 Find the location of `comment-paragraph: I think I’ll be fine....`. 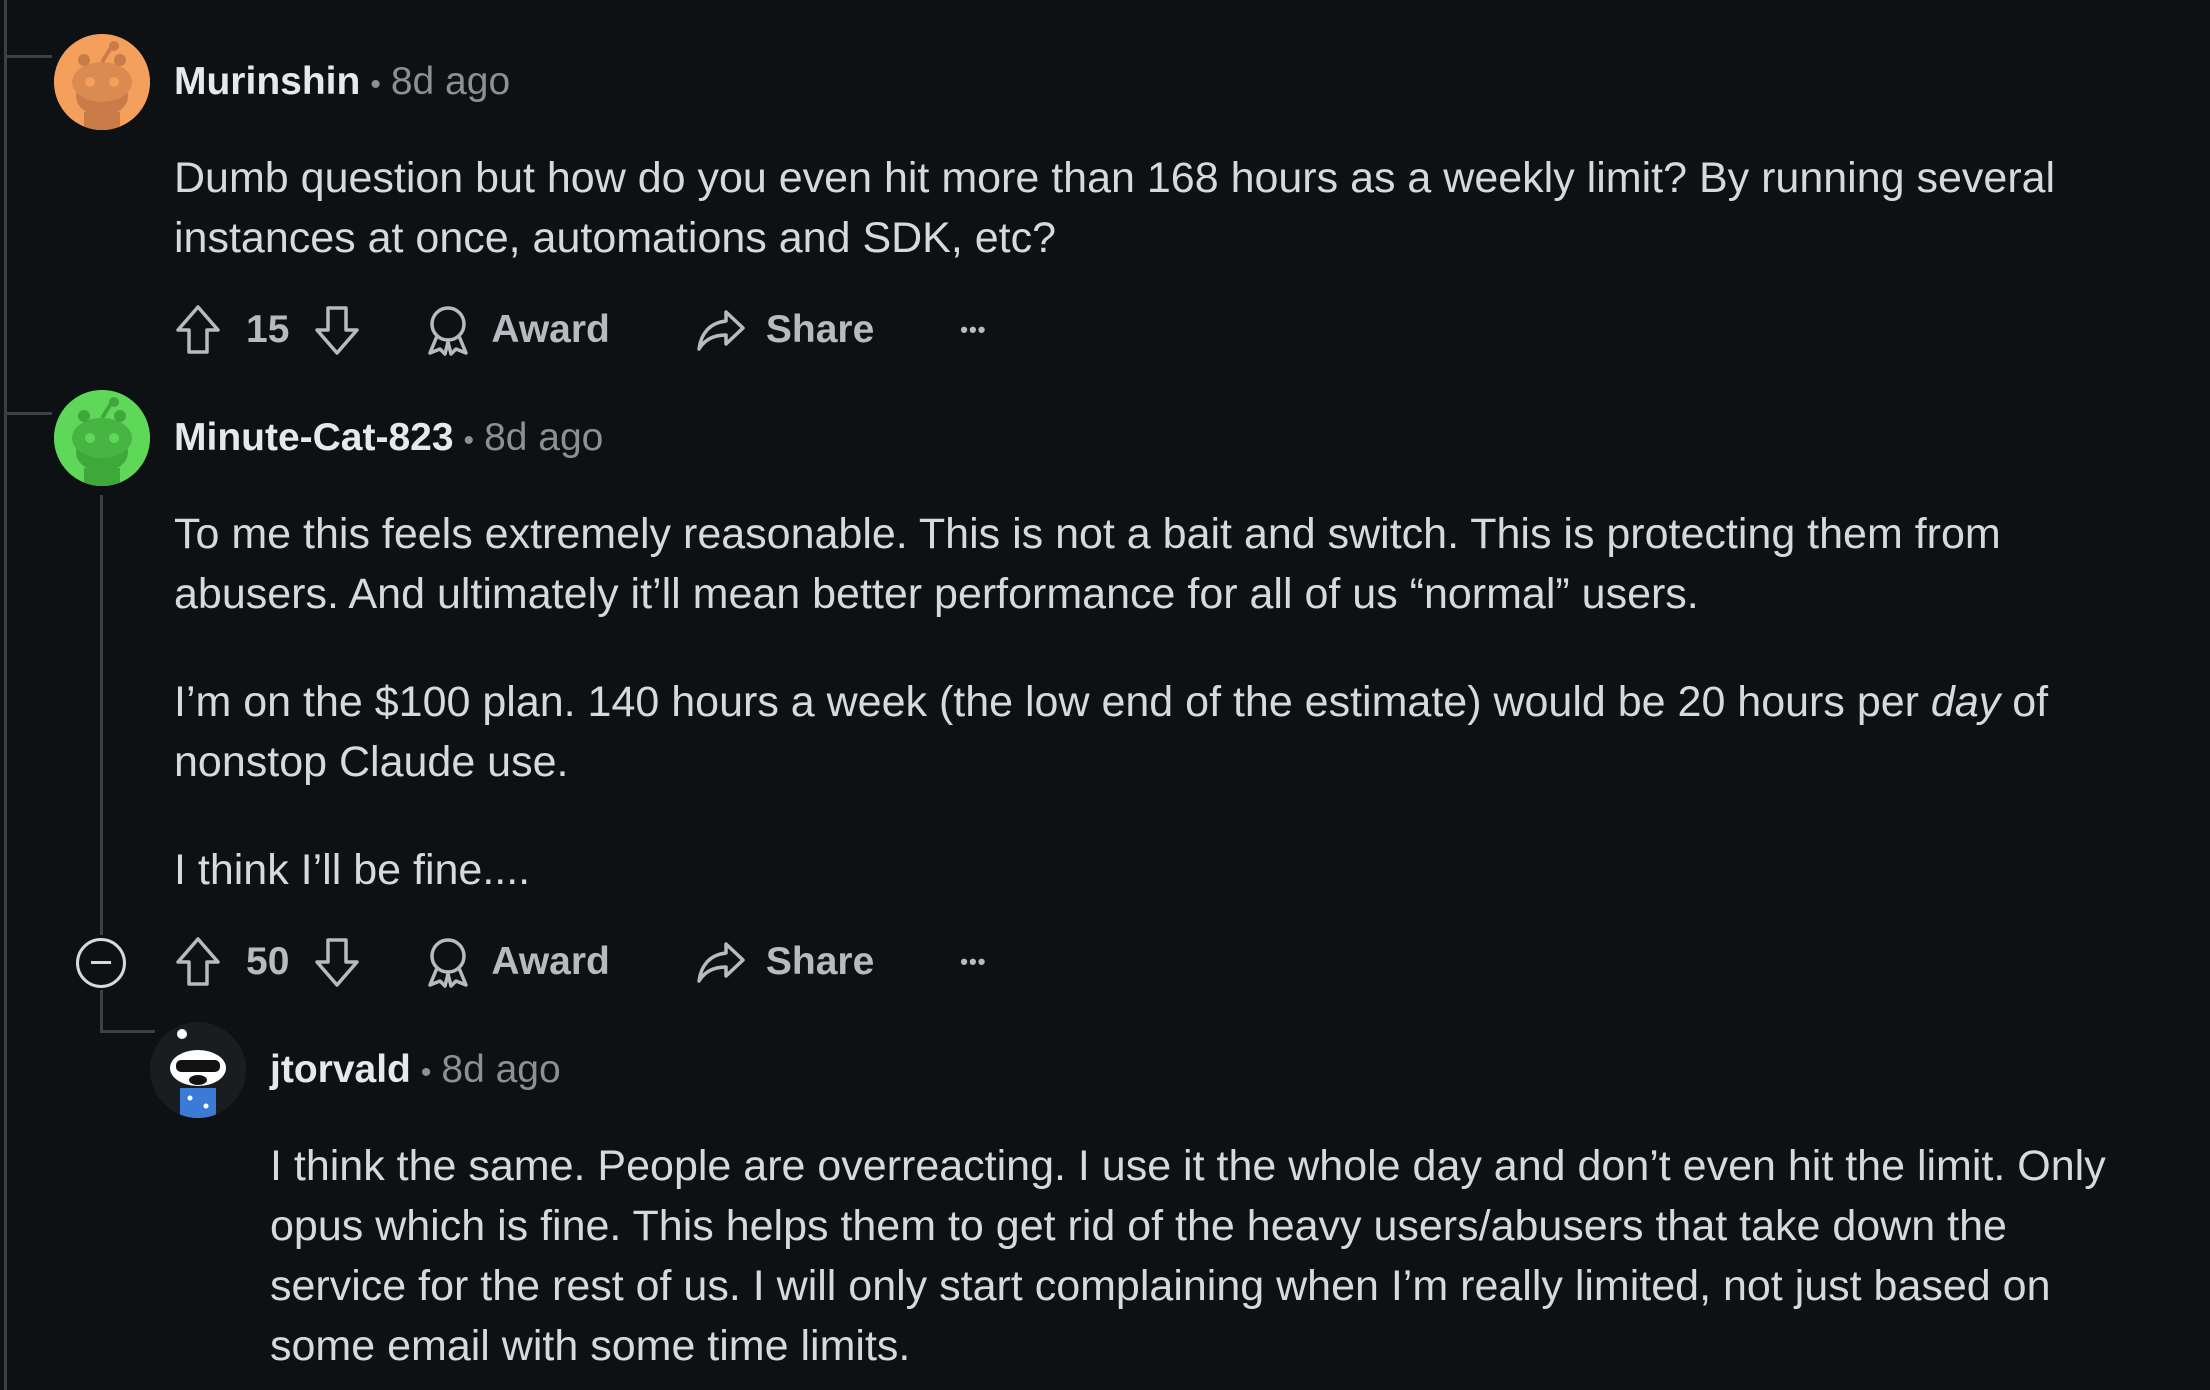

comment-paragraph: I think I’ll be fine.... is located at coordinates (352, 870).